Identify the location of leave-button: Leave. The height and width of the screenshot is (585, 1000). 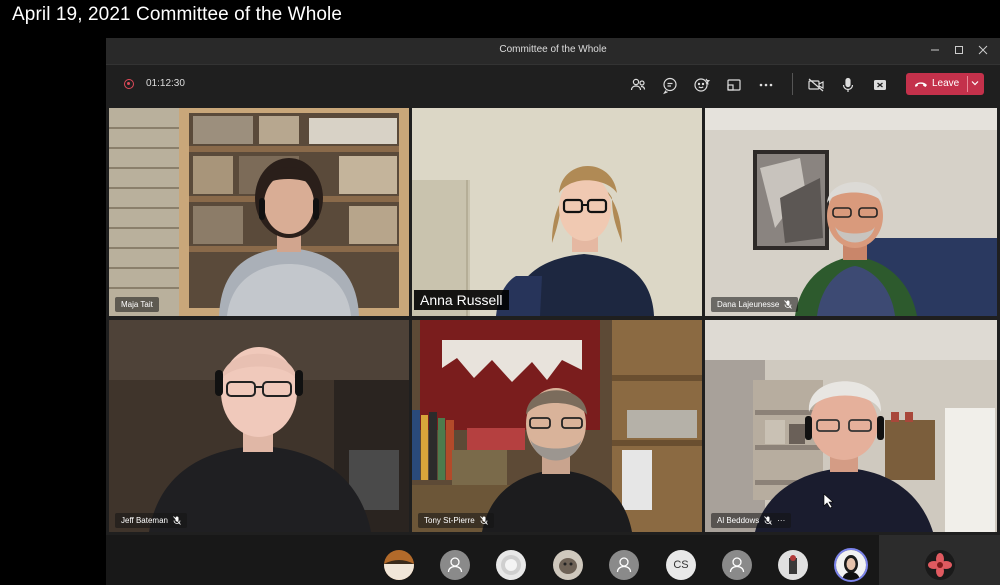
(945, 84).